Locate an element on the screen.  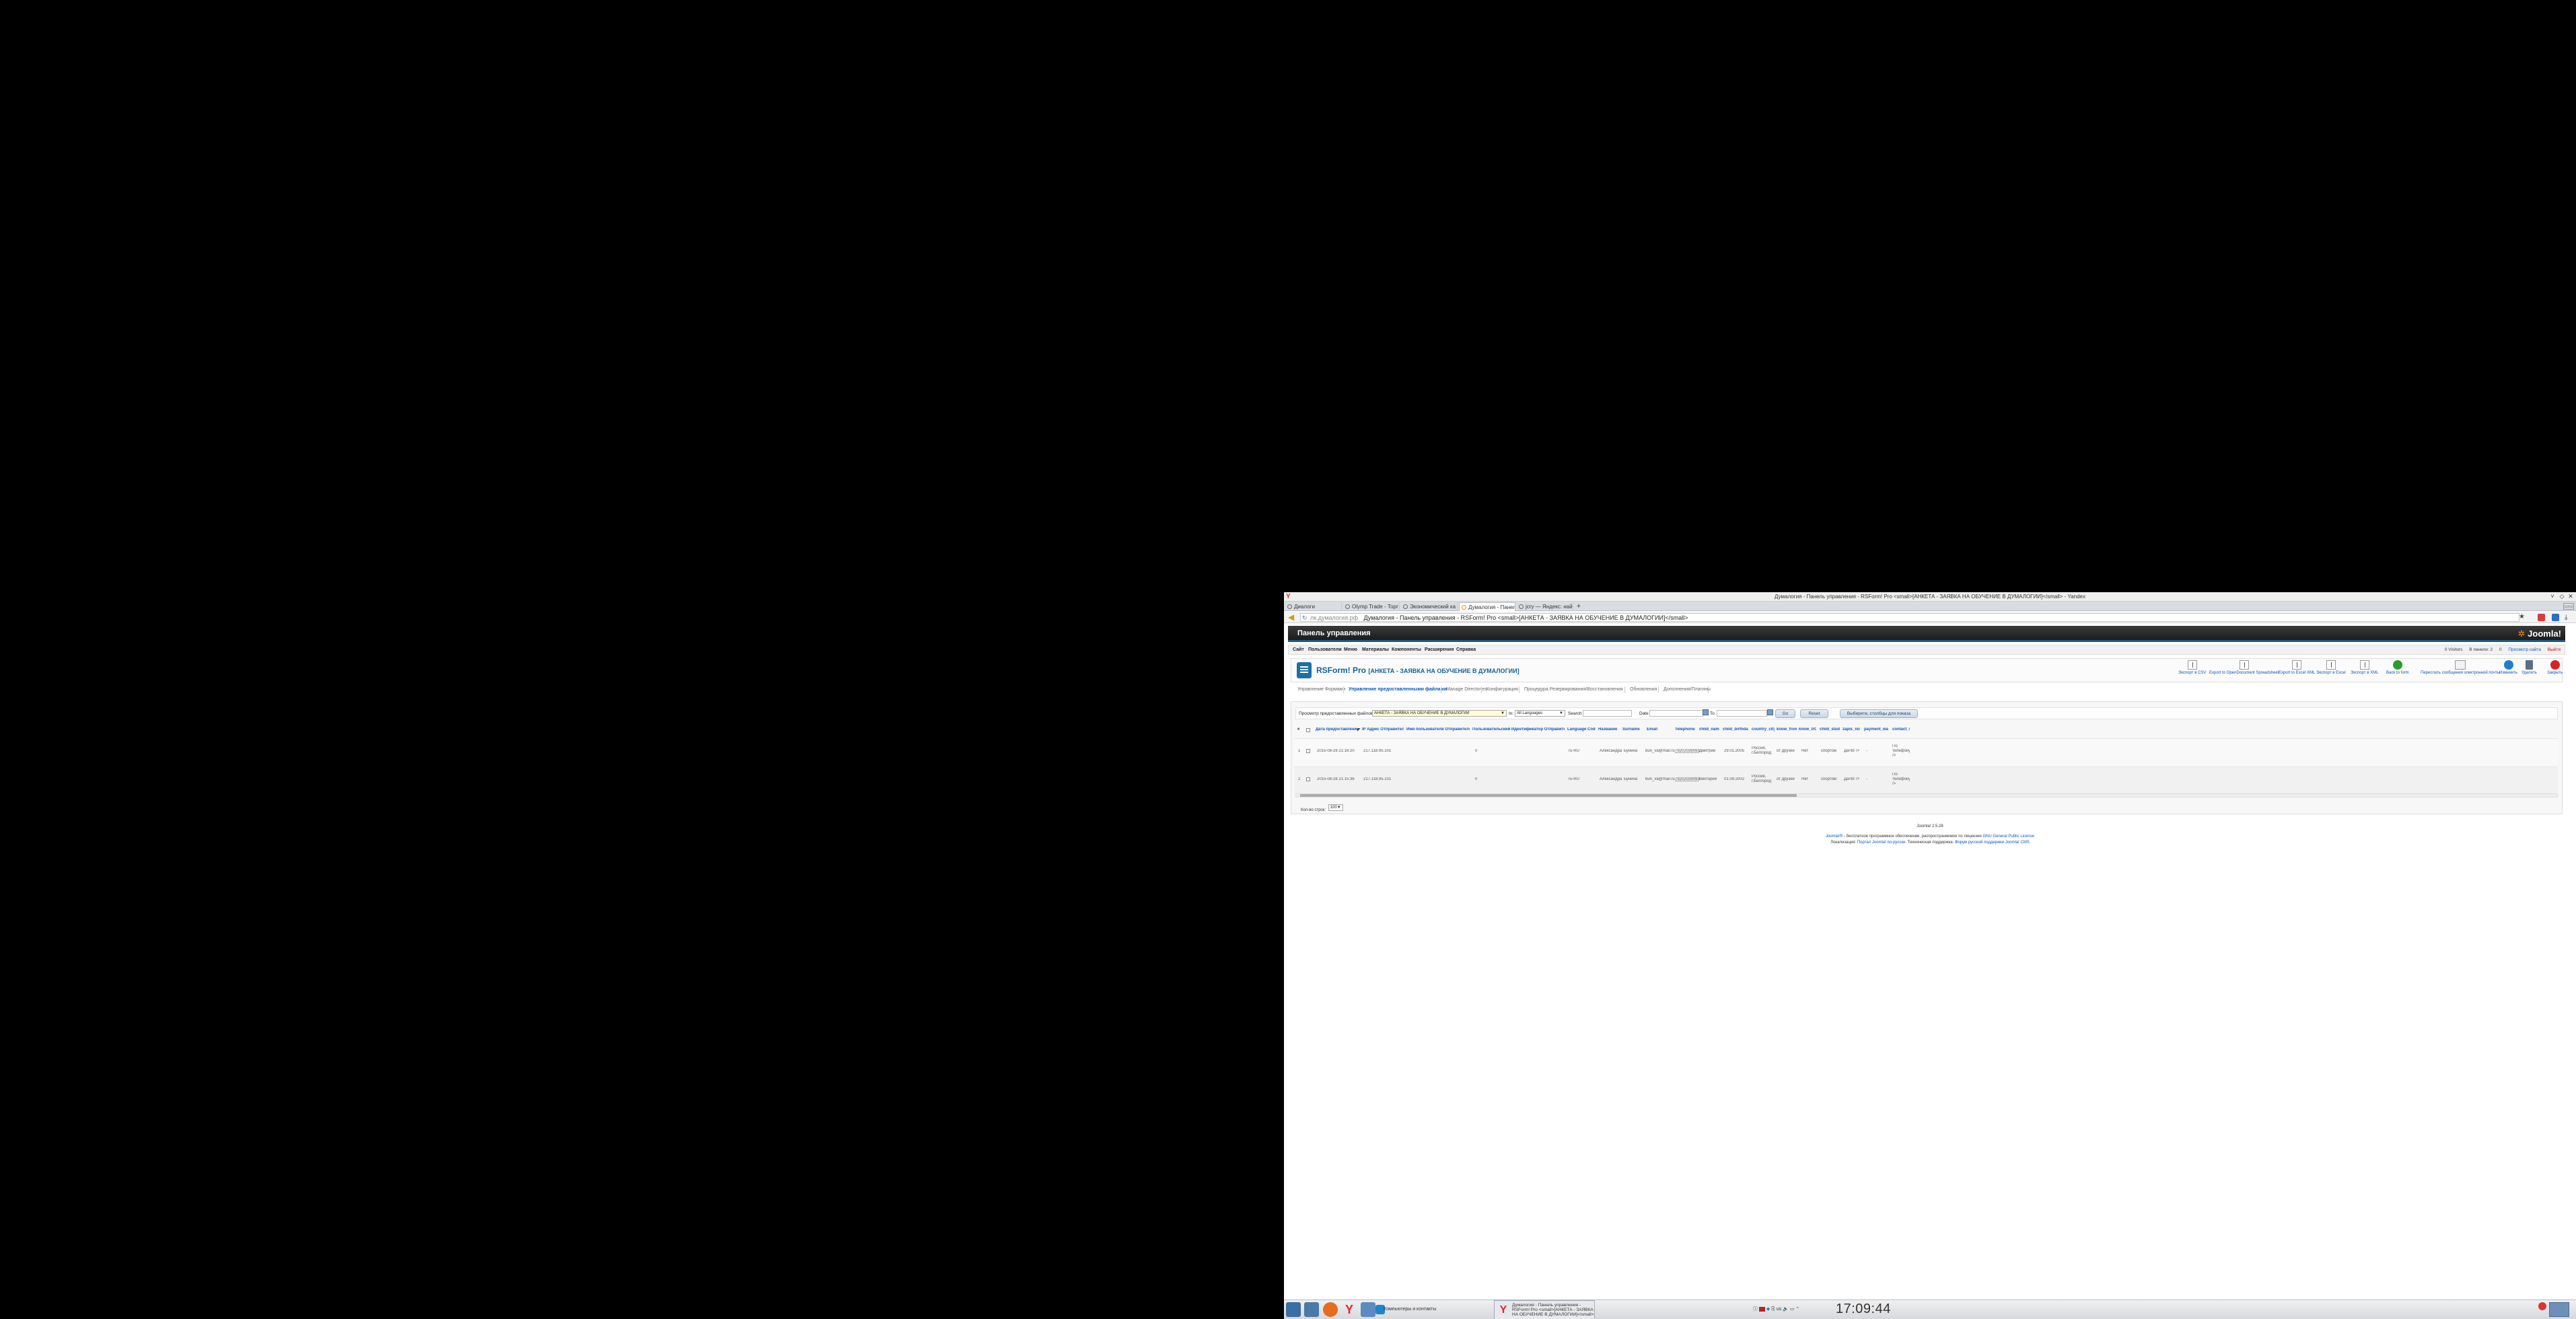
form-select: АНКЕТА - ЗАЯВКА НА ОБУЧЕНИЕ В ДУМАЛОГИИ ▼ is located at coordinates (1439, 713).